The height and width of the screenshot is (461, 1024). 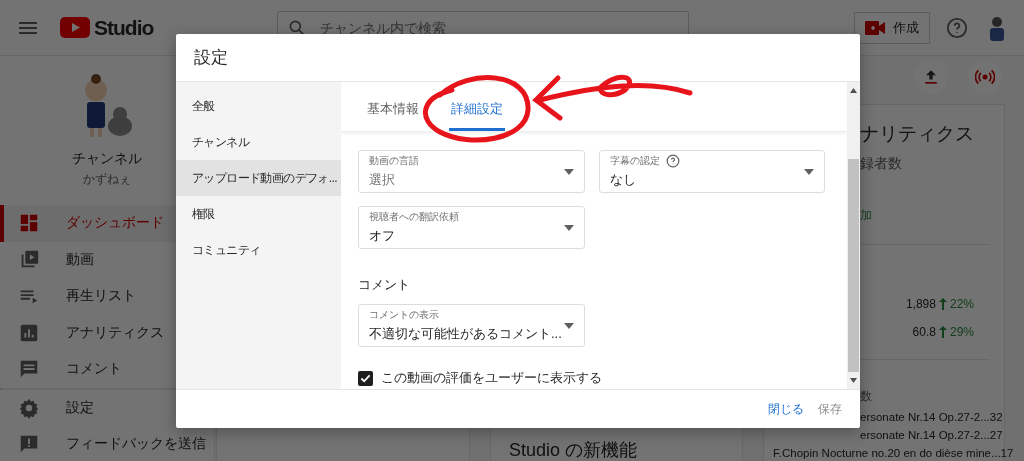 I want to click on field-label: 視聴者への翻訳依頼, so click(x=414, y=217).